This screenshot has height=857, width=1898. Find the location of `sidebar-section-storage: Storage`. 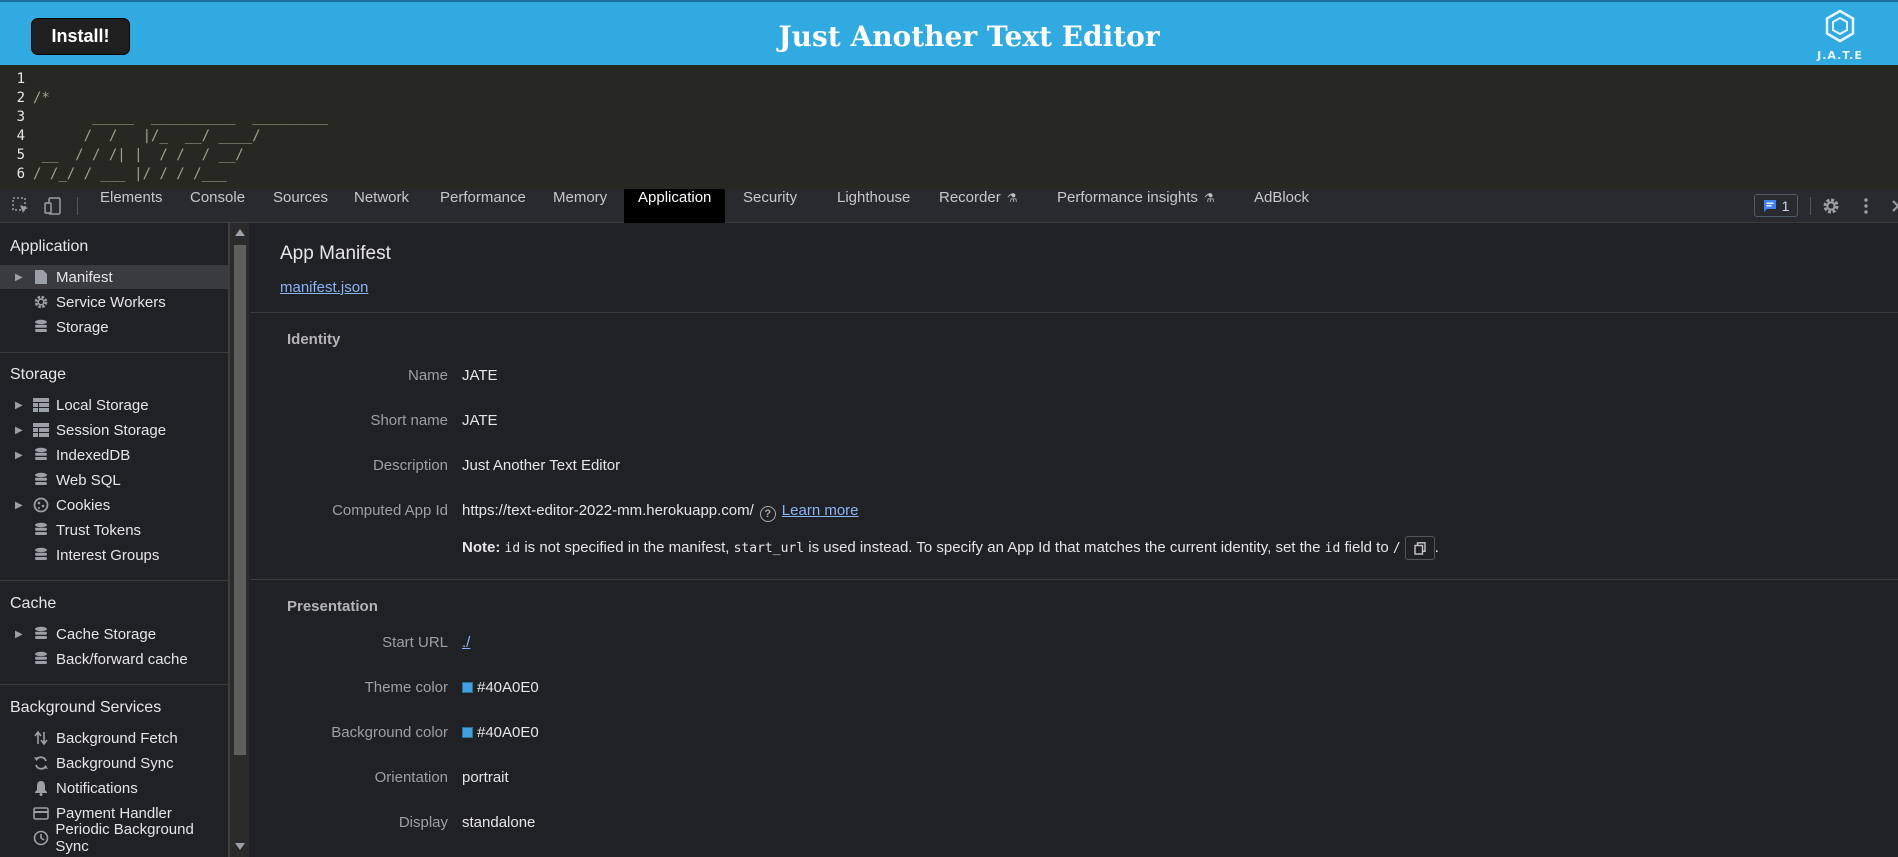

sidebar-section-storage: Storage is located at coordinates (38, 374).